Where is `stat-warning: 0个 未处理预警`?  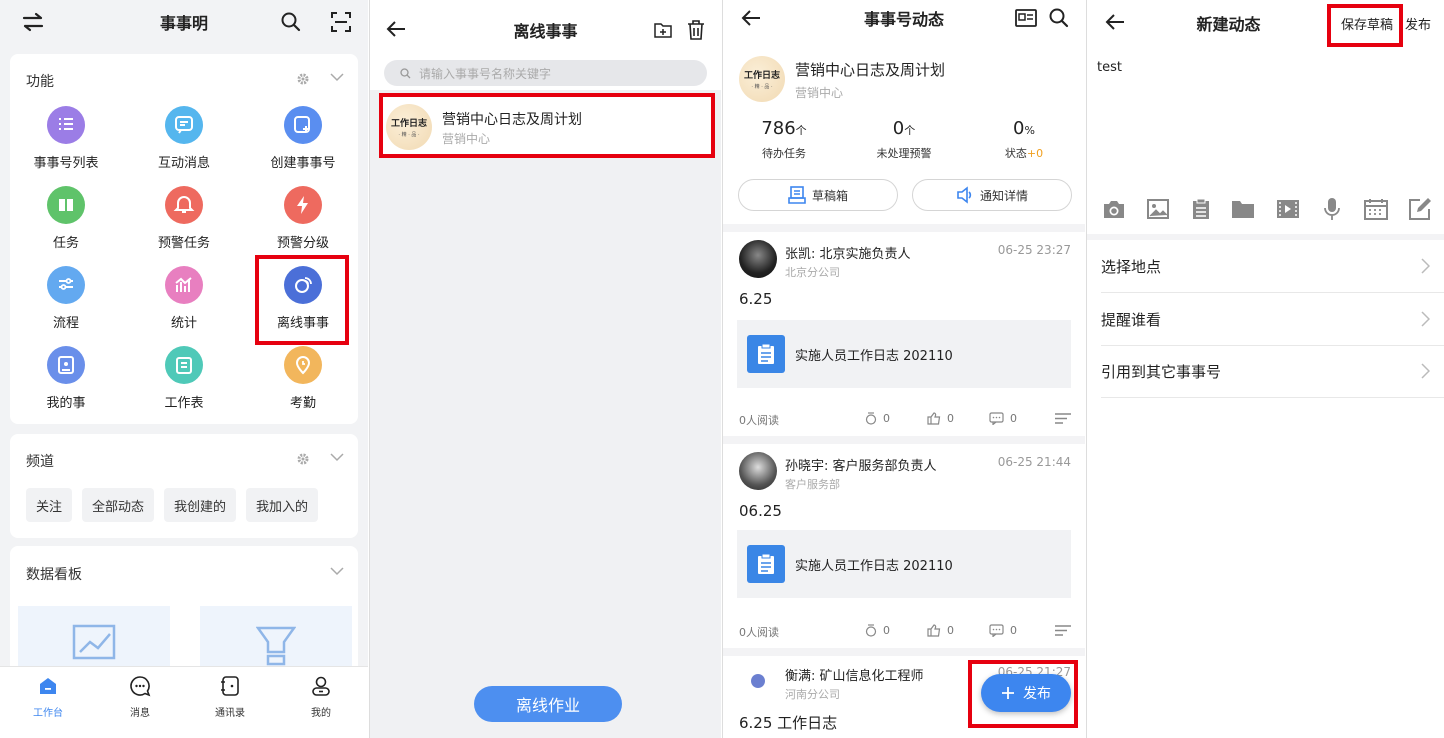 stat-warning: 0个 未处理预警 is located at coordinates (904, 139).